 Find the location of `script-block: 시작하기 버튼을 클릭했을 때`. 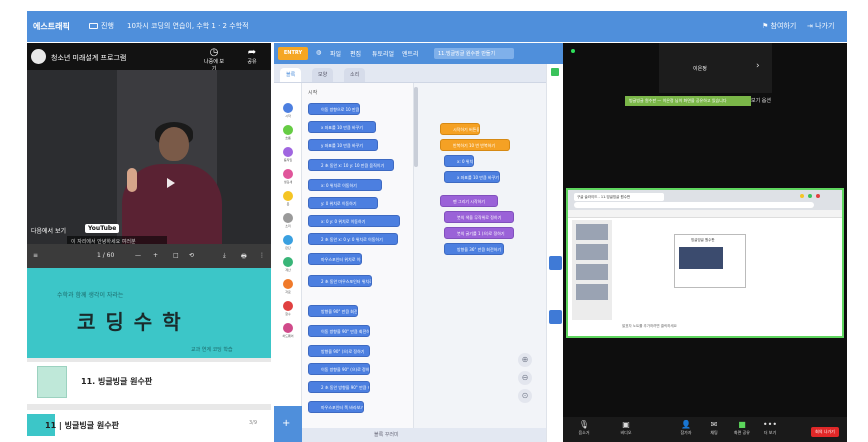

script-block: 시작하기 버튼을 클릭했을 때 is located at coordinates (460, 129).